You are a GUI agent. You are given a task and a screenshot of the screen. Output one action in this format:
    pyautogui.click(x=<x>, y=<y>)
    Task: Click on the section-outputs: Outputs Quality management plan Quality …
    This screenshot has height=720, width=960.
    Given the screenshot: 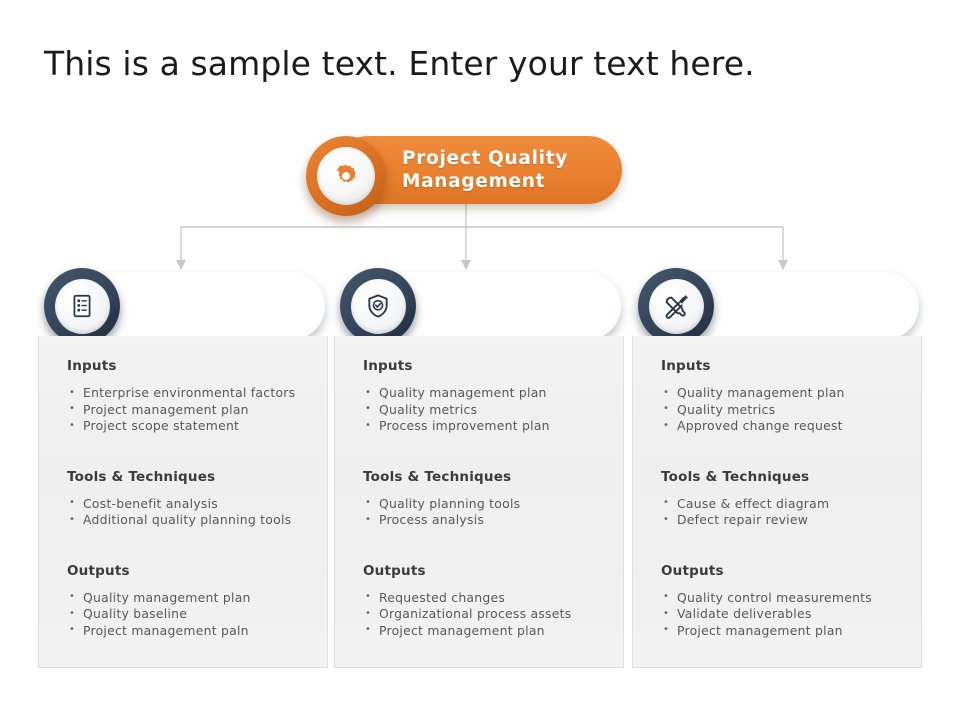 What is the action you would take?
    pyautogui.click(x=187, y=601)
    